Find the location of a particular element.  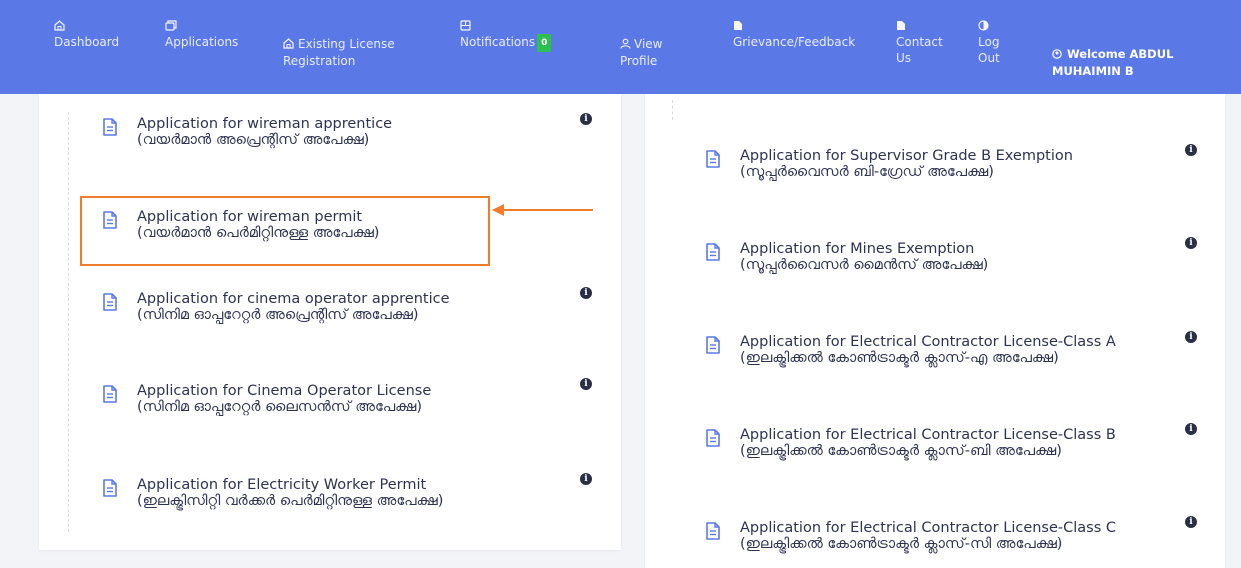

application-subtitle: (സൂപ്പർവൈസർ മൈൻസ് അപേക്ഷ) is located at coordinates (864, 265).